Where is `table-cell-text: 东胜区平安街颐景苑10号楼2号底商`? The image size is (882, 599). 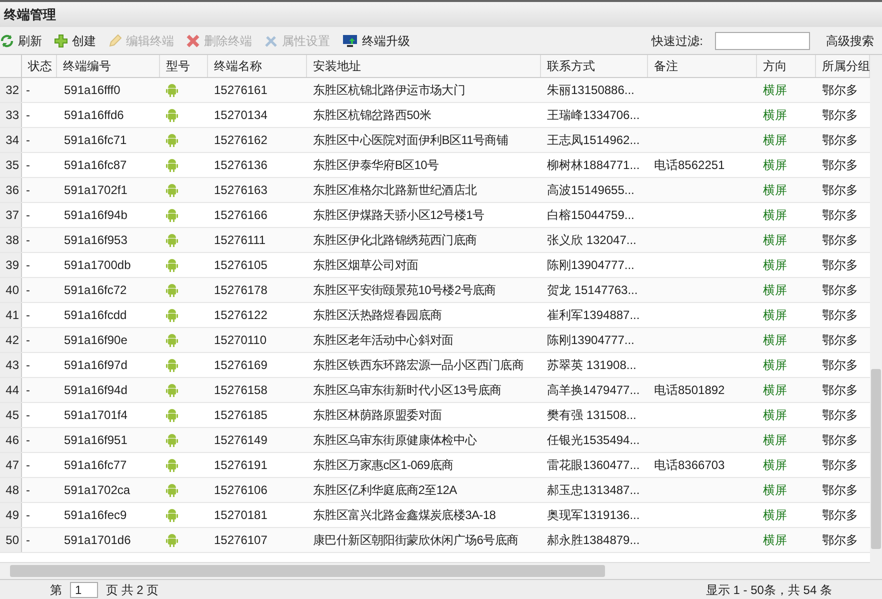
table-cell-text: 东胜区平安街颐景苑10号楼2号底商 is located at coordinates (404, 290).